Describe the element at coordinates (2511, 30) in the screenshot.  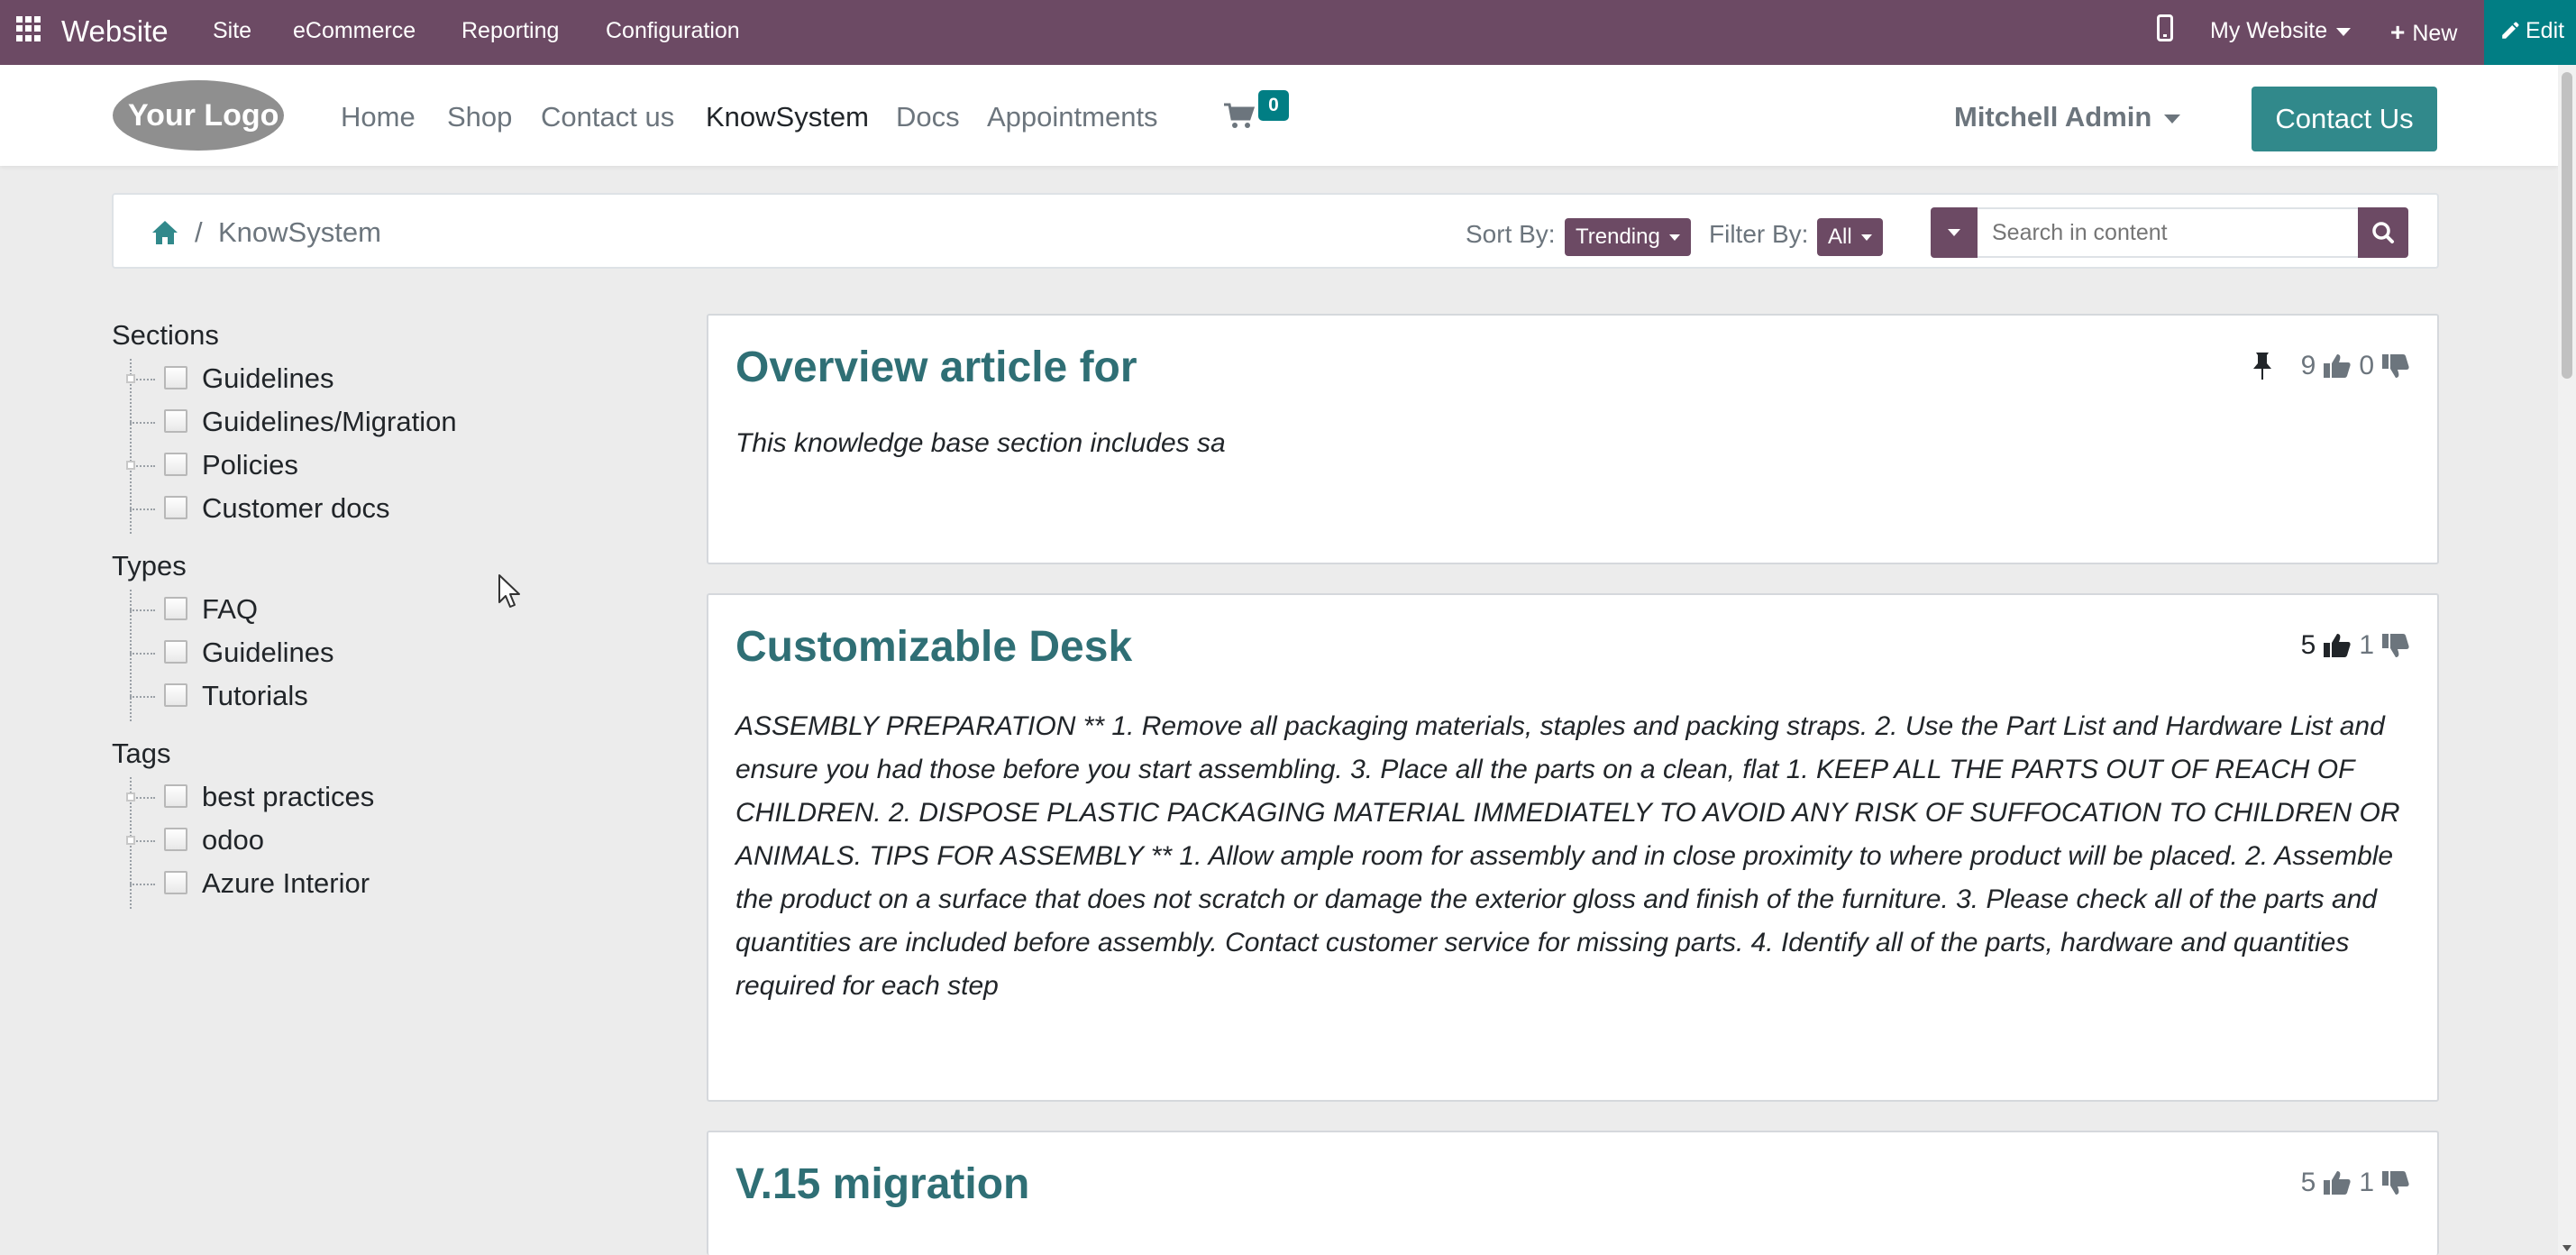
I see `pencil-icon` at that location.